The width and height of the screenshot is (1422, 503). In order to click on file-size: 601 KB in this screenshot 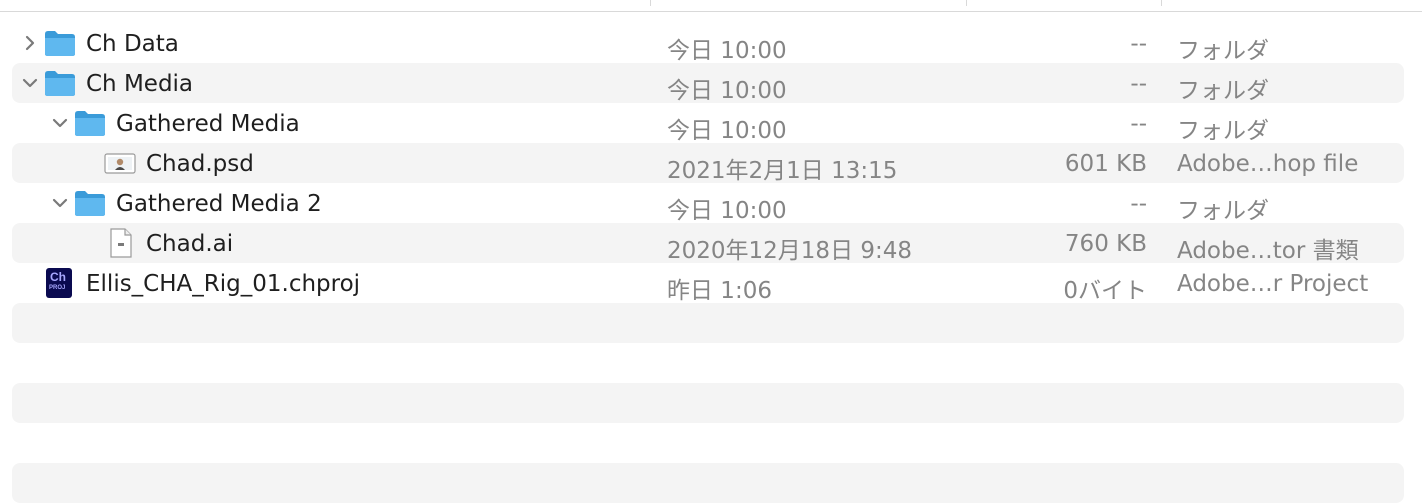, I will do `click(1105, 164)`.